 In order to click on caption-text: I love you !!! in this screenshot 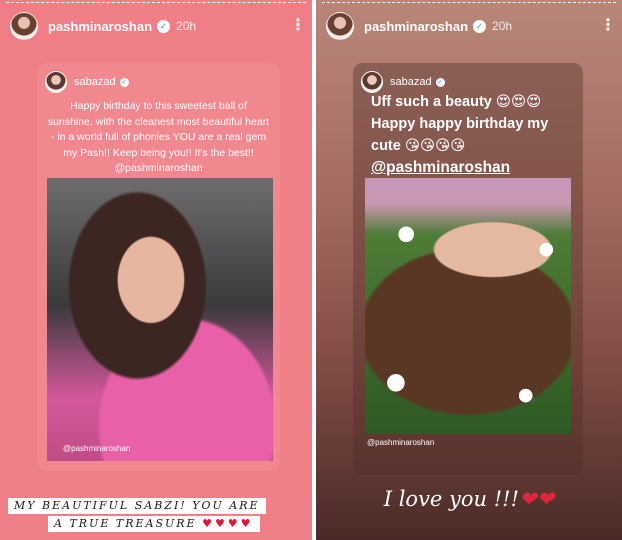, I will do `click(451, 499)`.